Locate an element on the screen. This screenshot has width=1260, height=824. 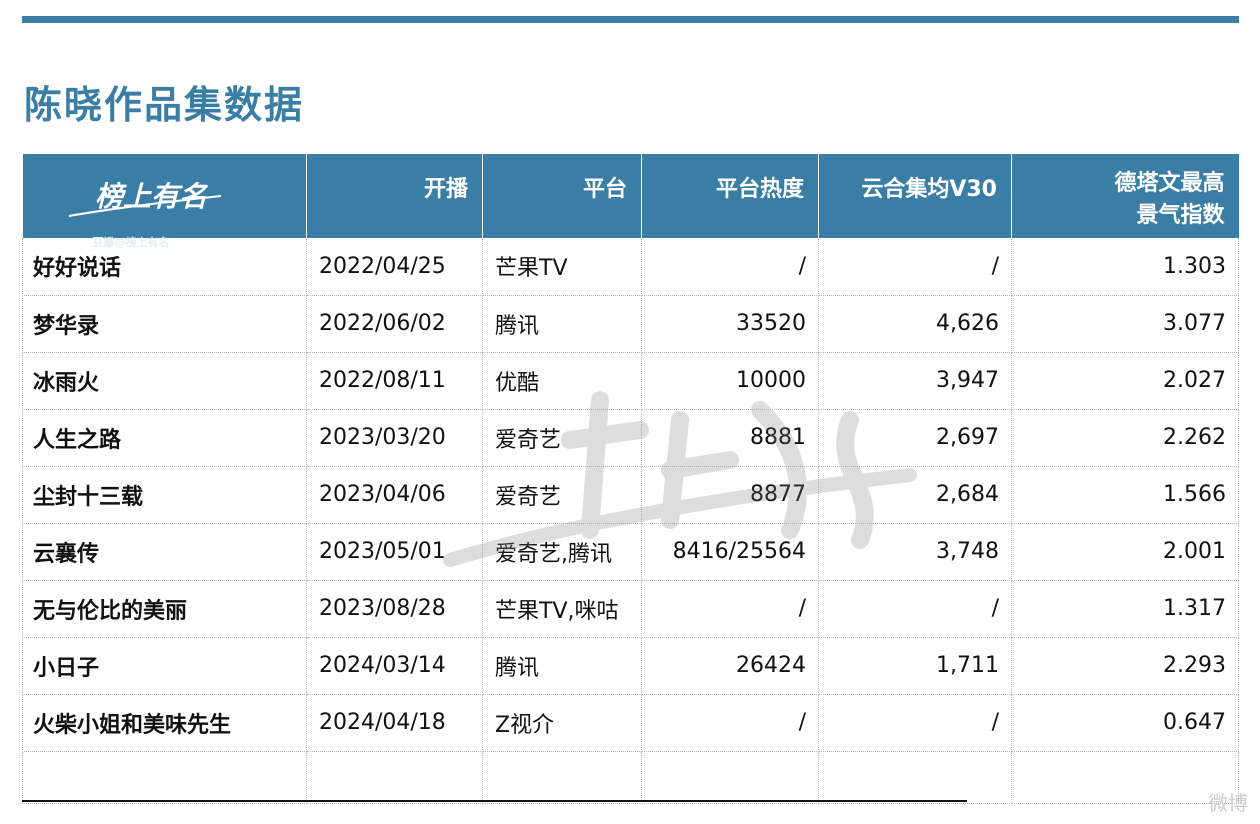
row-title-cell: 人生之路 is located at coordinates (164, 438).